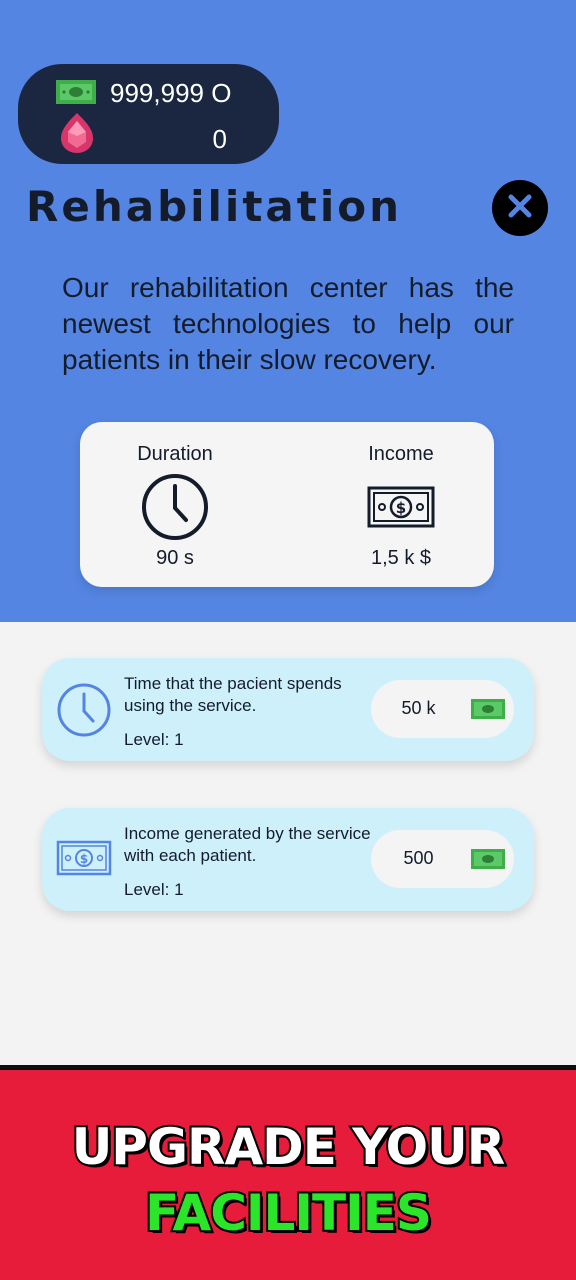  I want to click on duration-stat: Duration 90 s, so click(175, 504).